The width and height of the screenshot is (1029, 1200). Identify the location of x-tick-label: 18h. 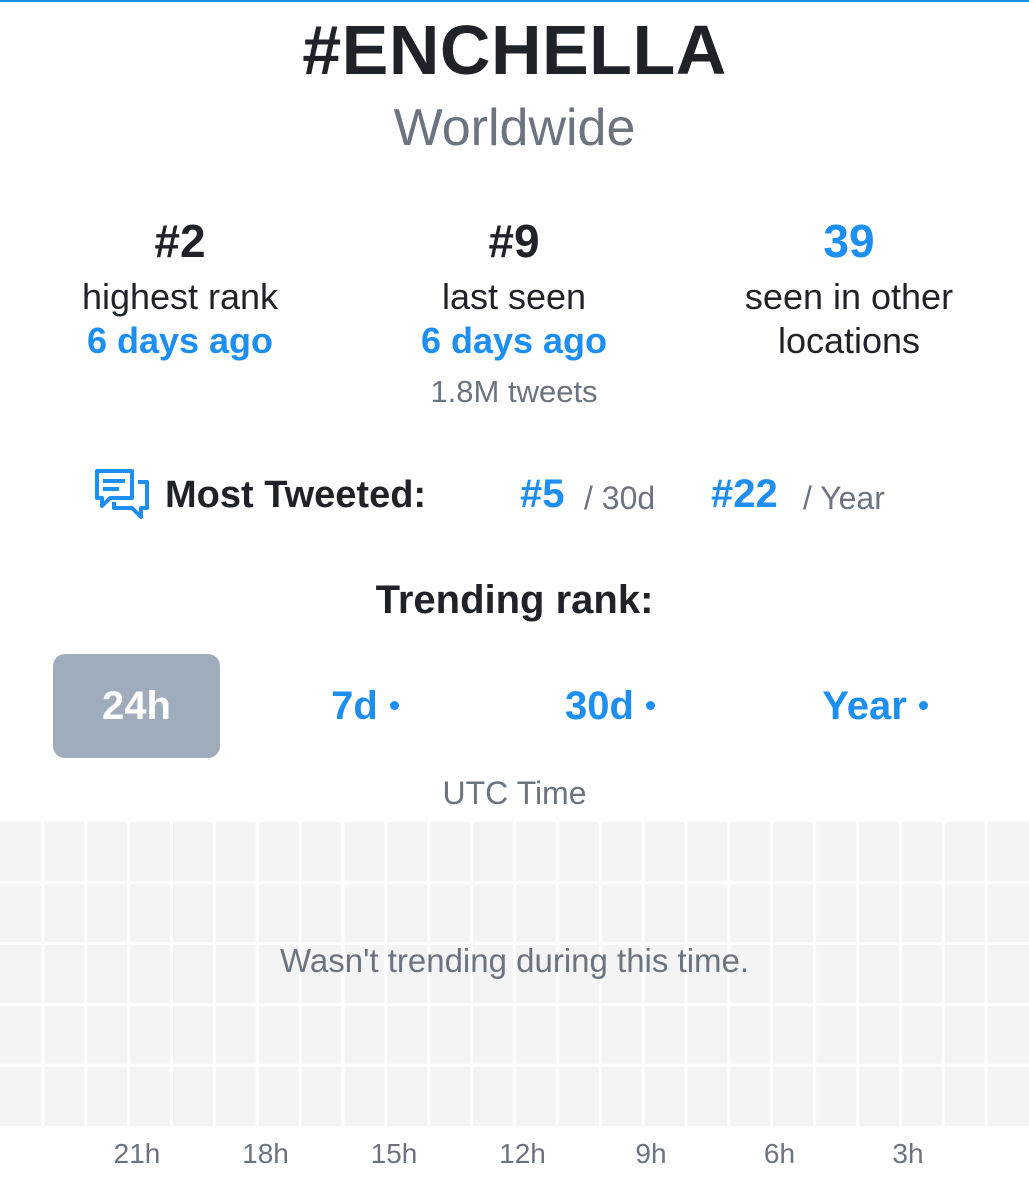
(265, 1153).